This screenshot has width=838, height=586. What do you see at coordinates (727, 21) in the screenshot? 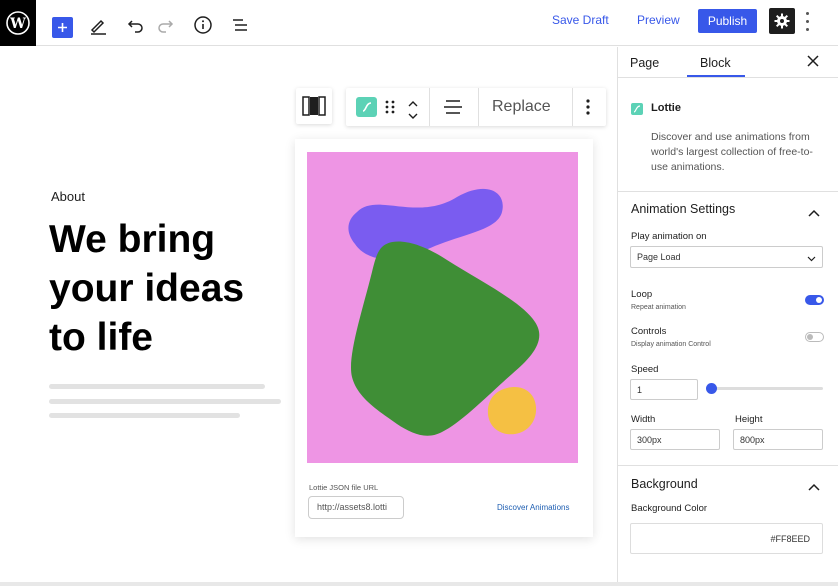
I see `publish-button: Publish` at bounding box center [727, 21].